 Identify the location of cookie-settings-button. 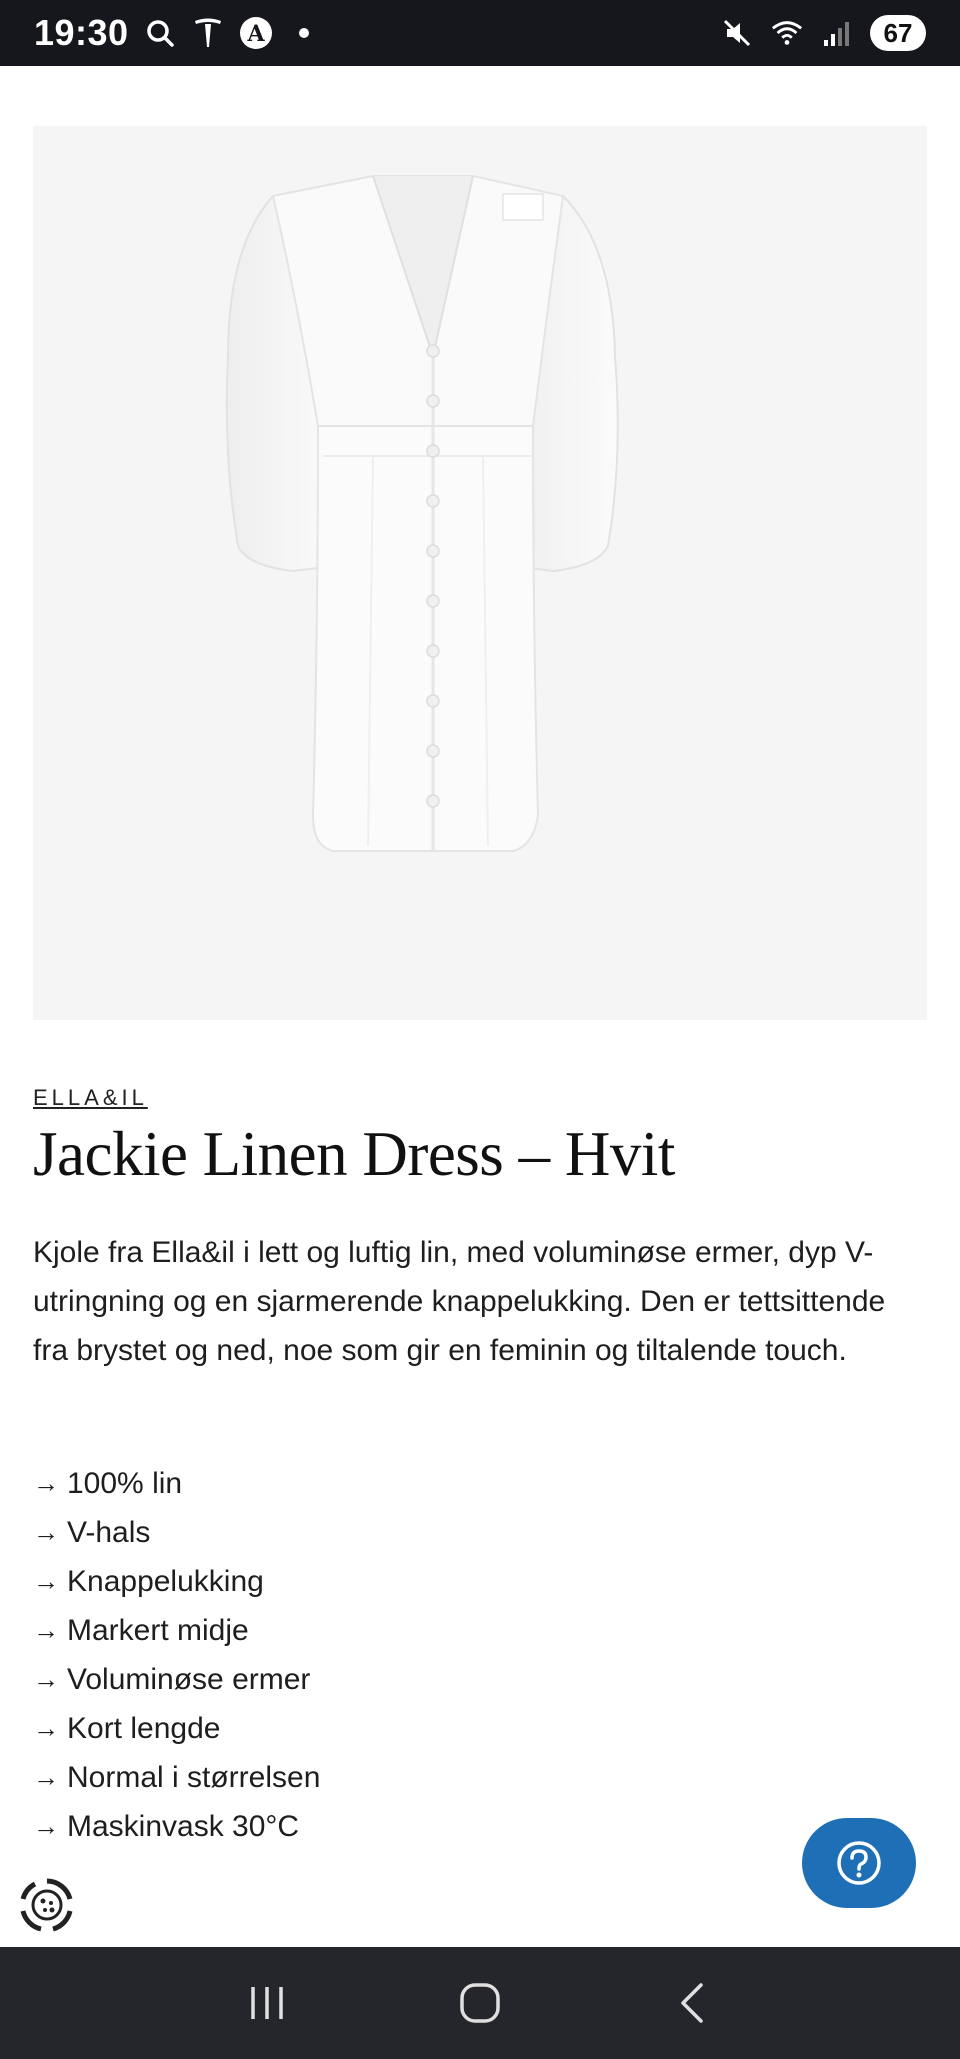
(47, 1905).